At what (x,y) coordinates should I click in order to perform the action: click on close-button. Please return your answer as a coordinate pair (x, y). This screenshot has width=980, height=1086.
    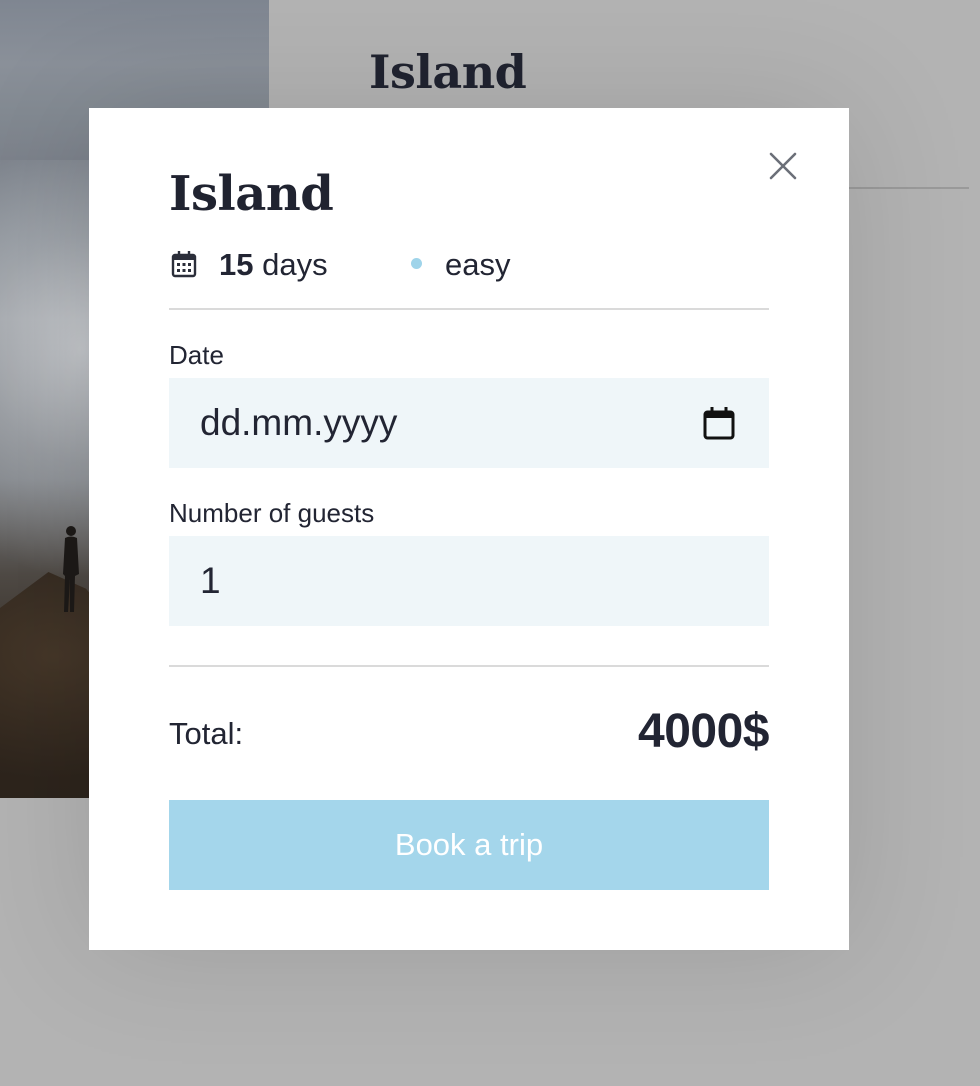
    Looking at the image, I should click on (783, 166).